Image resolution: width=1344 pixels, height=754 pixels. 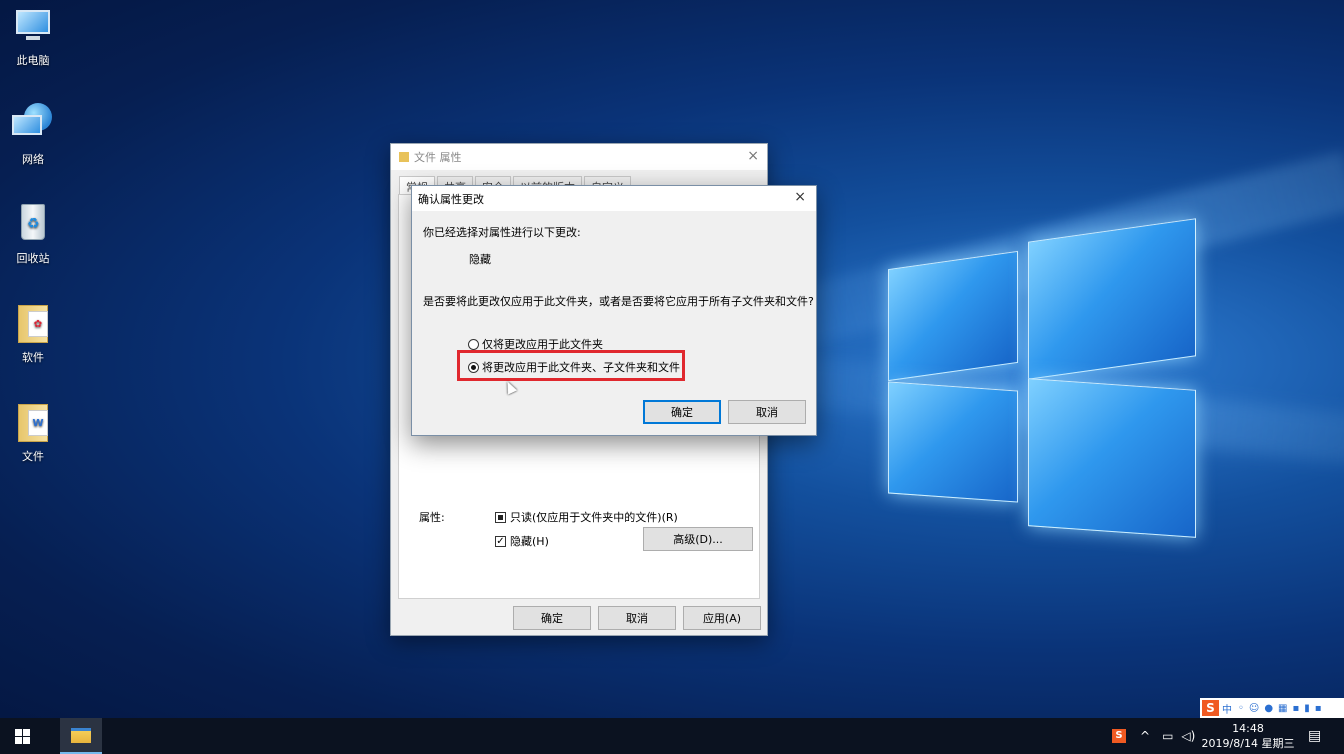 I want to click on highlight-box, so click(x=571, y=365).